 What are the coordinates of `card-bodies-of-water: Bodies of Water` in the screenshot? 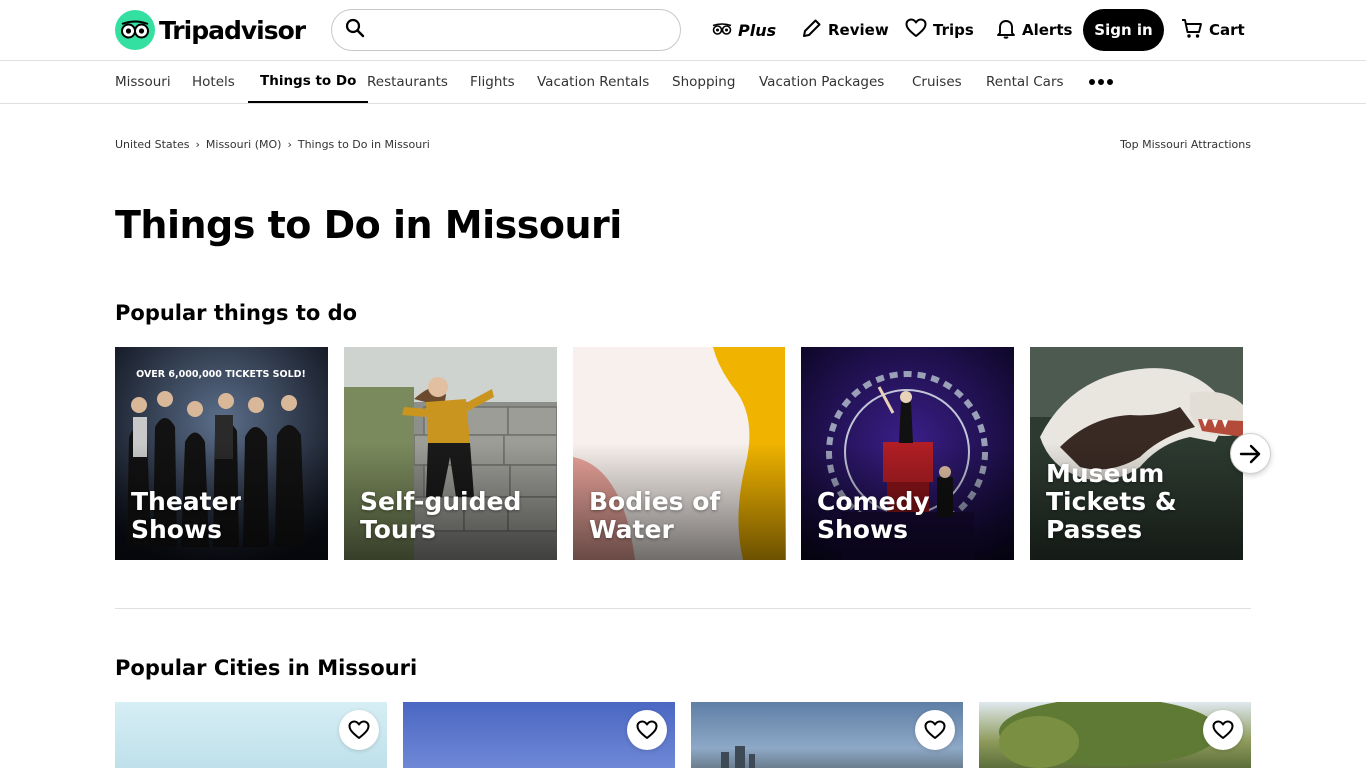 It's located at (679, 453).